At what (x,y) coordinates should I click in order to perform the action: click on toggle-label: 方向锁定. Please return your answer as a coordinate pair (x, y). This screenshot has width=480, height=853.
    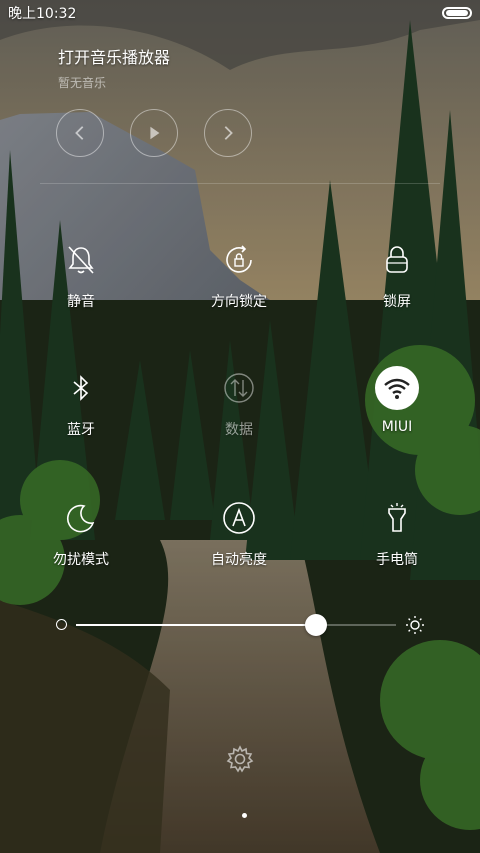
    Looking at the image, I should click on (239, 302).